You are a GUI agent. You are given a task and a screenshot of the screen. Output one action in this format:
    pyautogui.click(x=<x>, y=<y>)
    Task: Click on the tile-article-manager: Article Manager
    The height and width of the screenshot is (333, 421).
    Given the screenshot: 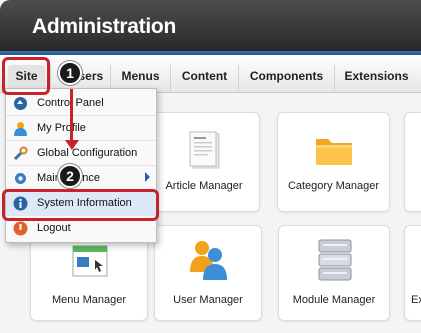 What is the action you would take?
    pyautogui.click(x=204, y=162)
    